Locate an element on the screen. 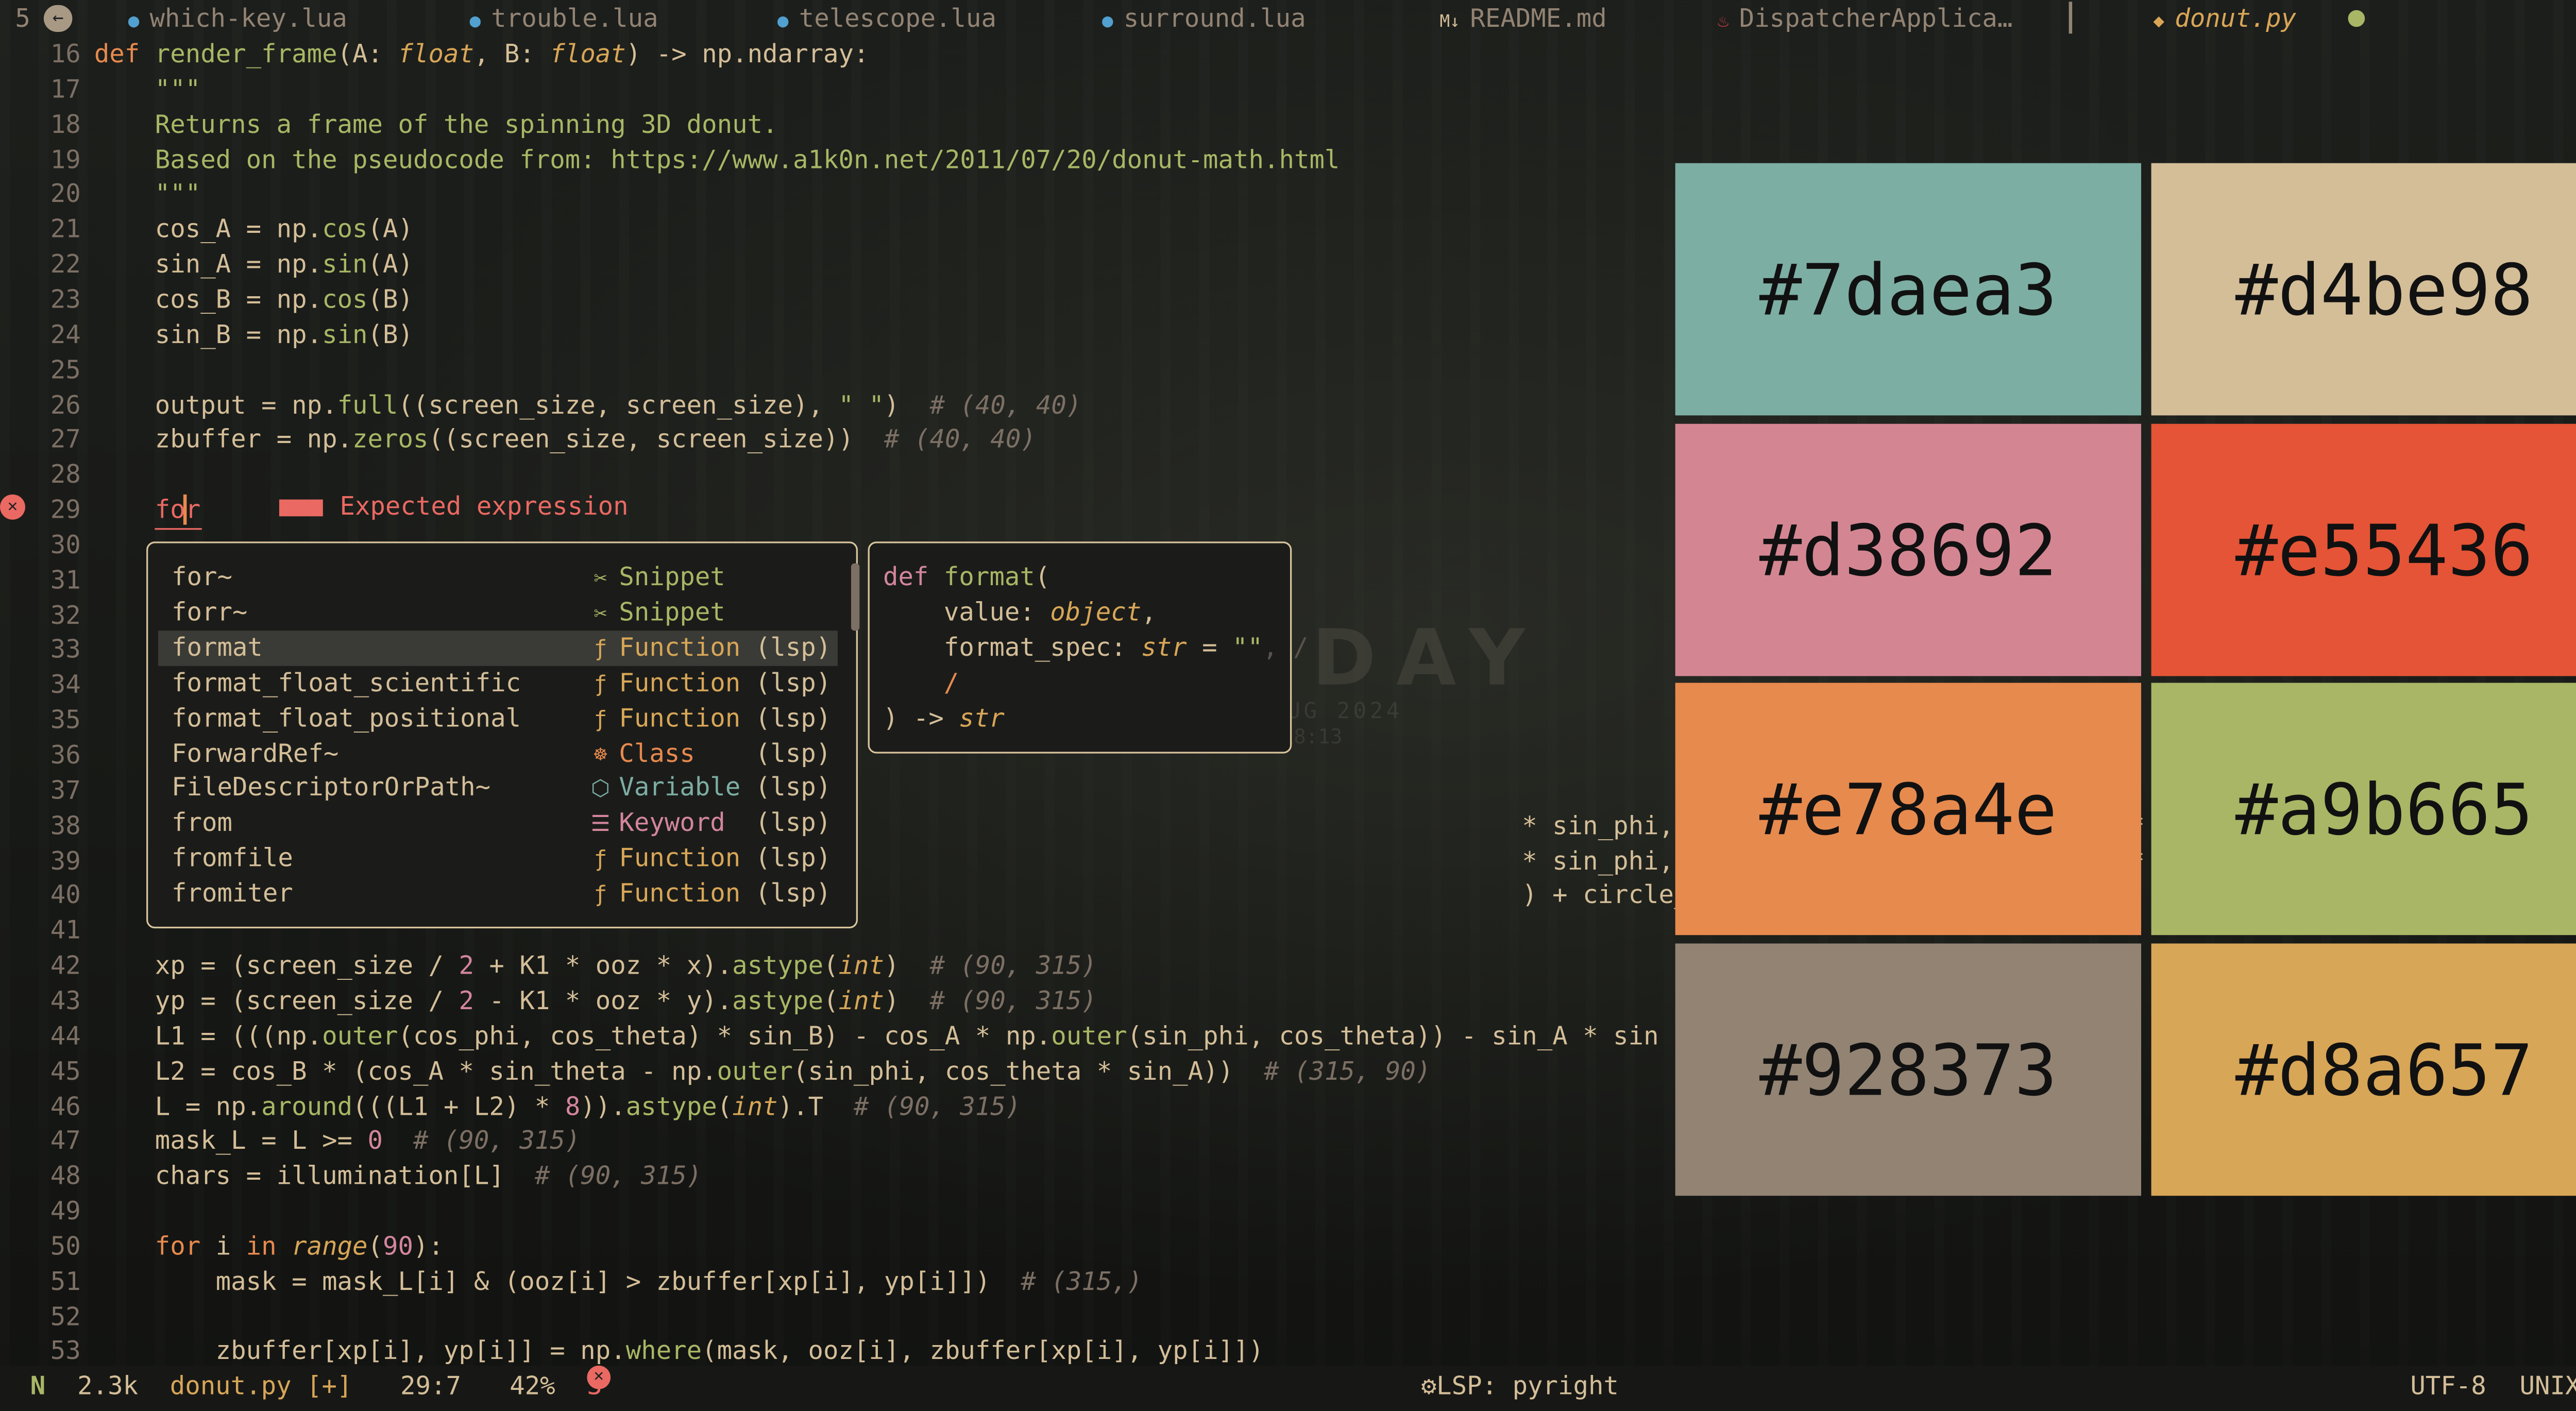  variable-icon: ⬡ is located at coordinates (600, 790).